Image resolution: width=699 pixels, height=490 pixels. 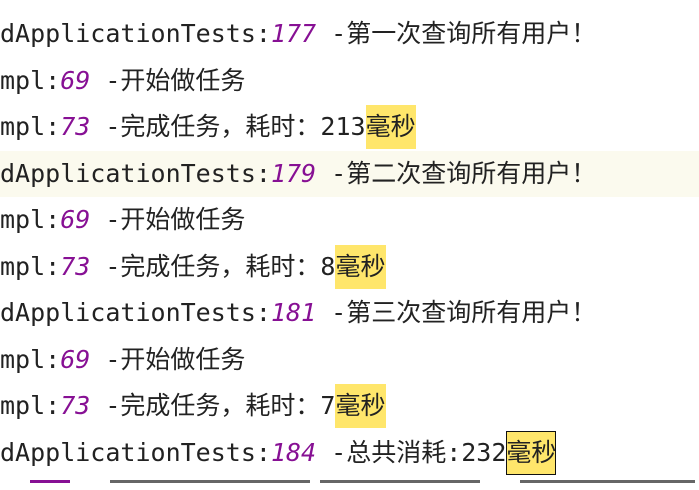 What do you see at coordinates (293, 312) in the screenshot?
I see `log-line-number: 181` at bounding box center [293, 312].